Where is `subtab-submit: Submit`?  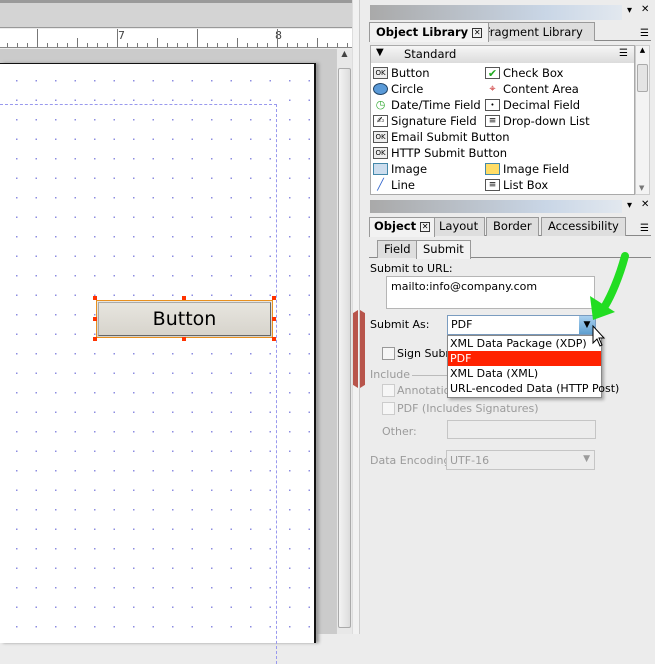 subtab-submit: Submit is located at coordinates (443, 249).